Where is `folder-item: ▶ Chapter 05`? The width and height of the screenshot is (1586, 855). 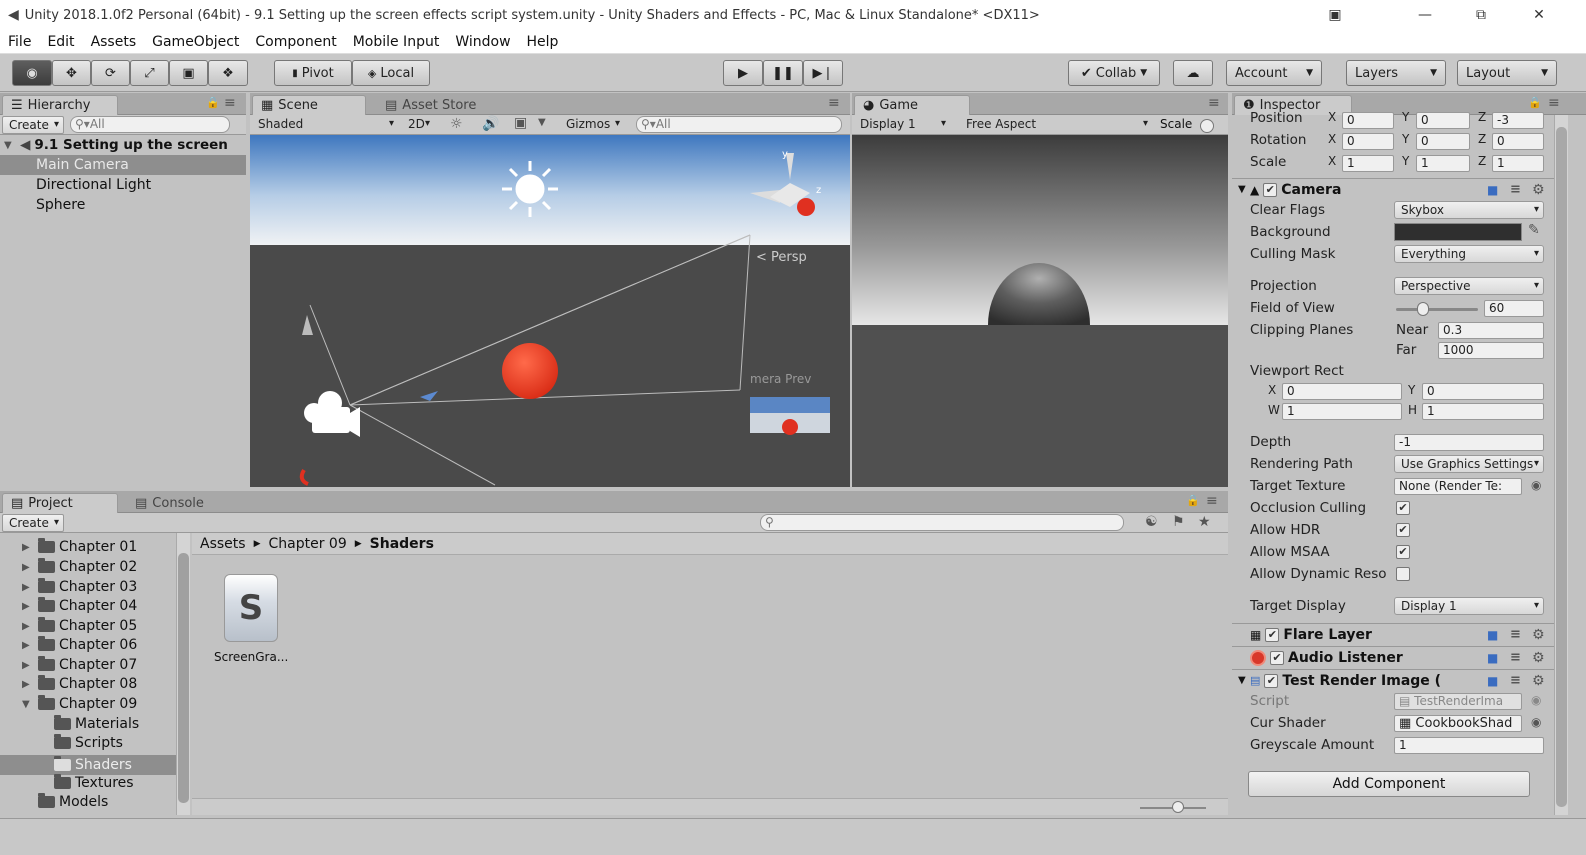 folder-item: ▶ Chapter 05 is located at coordinates (79, 625).